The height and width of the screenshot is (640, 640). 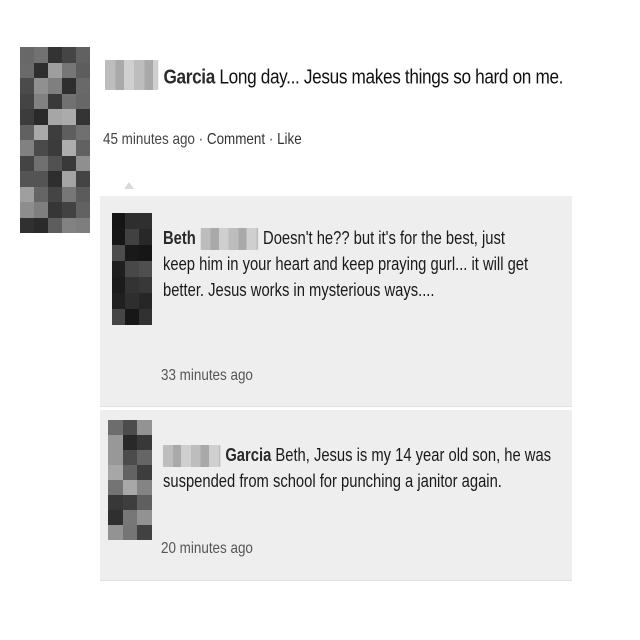 What do you see at coordinates (207, 549) in the screenshot?
I see `comment-timestamp: 20 minutes ago` at bounding box center [207, 549].